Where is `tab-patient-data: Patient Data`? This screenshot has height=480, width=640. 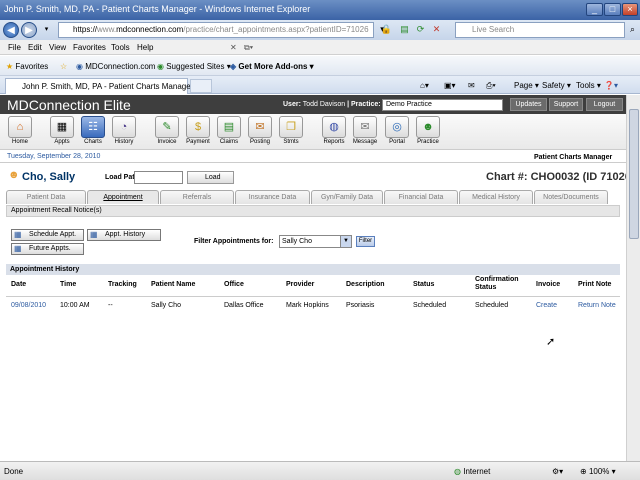 tab-patient-data: Patient Data is located at coordinates (46, 197).